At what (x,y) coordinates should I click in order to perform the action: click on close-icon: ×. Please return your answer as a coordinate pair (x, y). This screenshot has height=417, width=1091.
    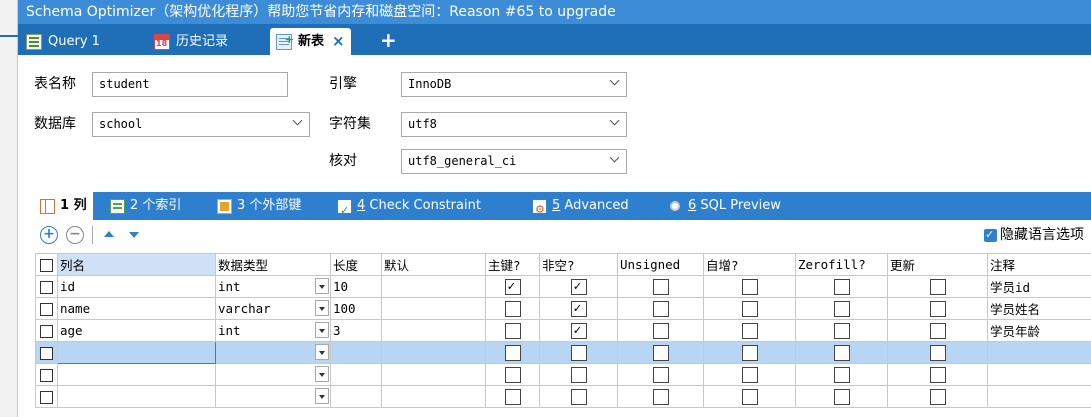
    Looking at the image, I should click on (338, 41).